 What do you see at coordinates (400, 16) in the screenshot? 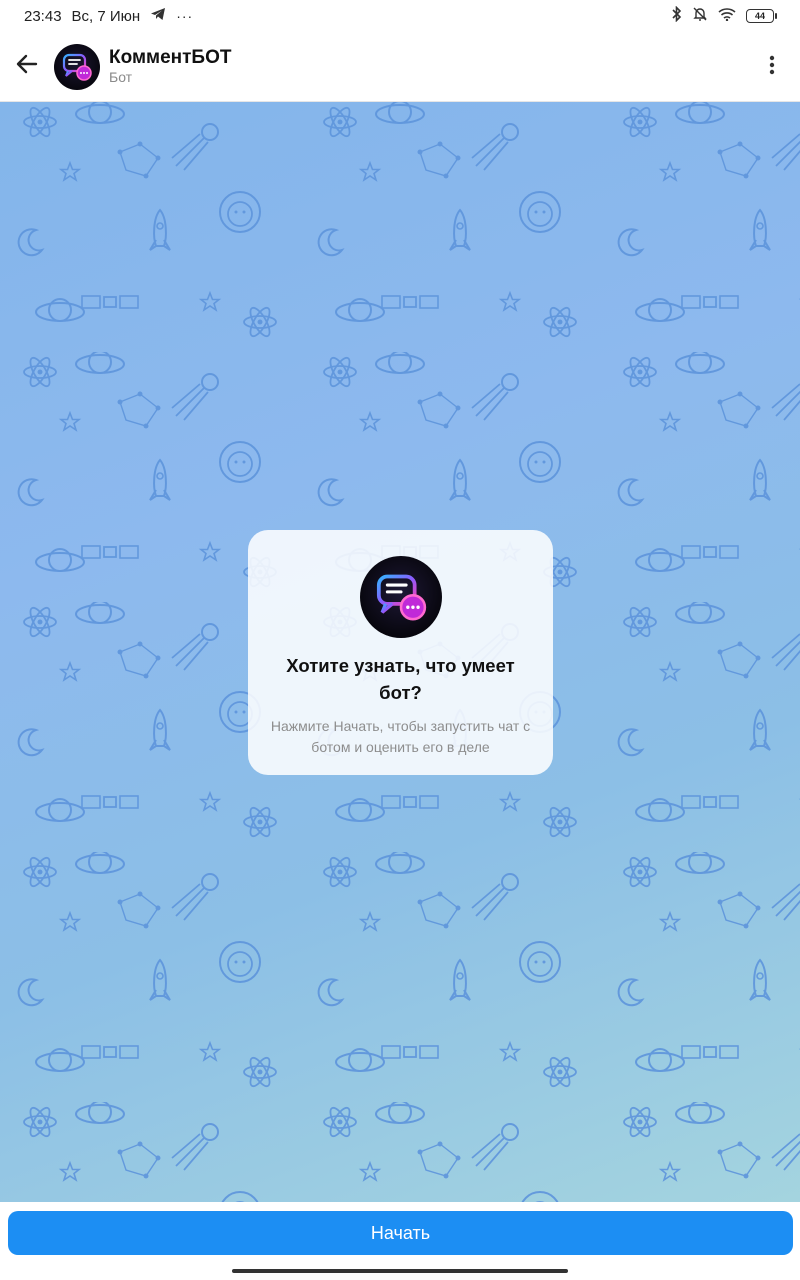
I see `status-bar: 23:43 Вс, 7 Июн ··· 44` at bounding box center [400, 16].